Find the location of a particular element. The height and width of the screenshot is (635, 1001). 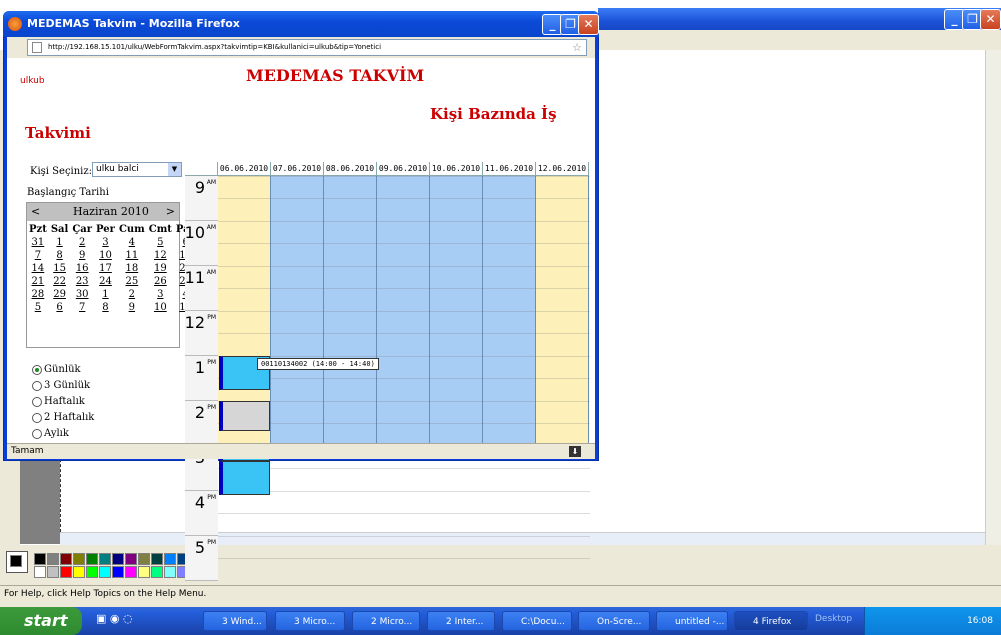

view-option: 2 Haftalık is located at coordinates (63, 417).